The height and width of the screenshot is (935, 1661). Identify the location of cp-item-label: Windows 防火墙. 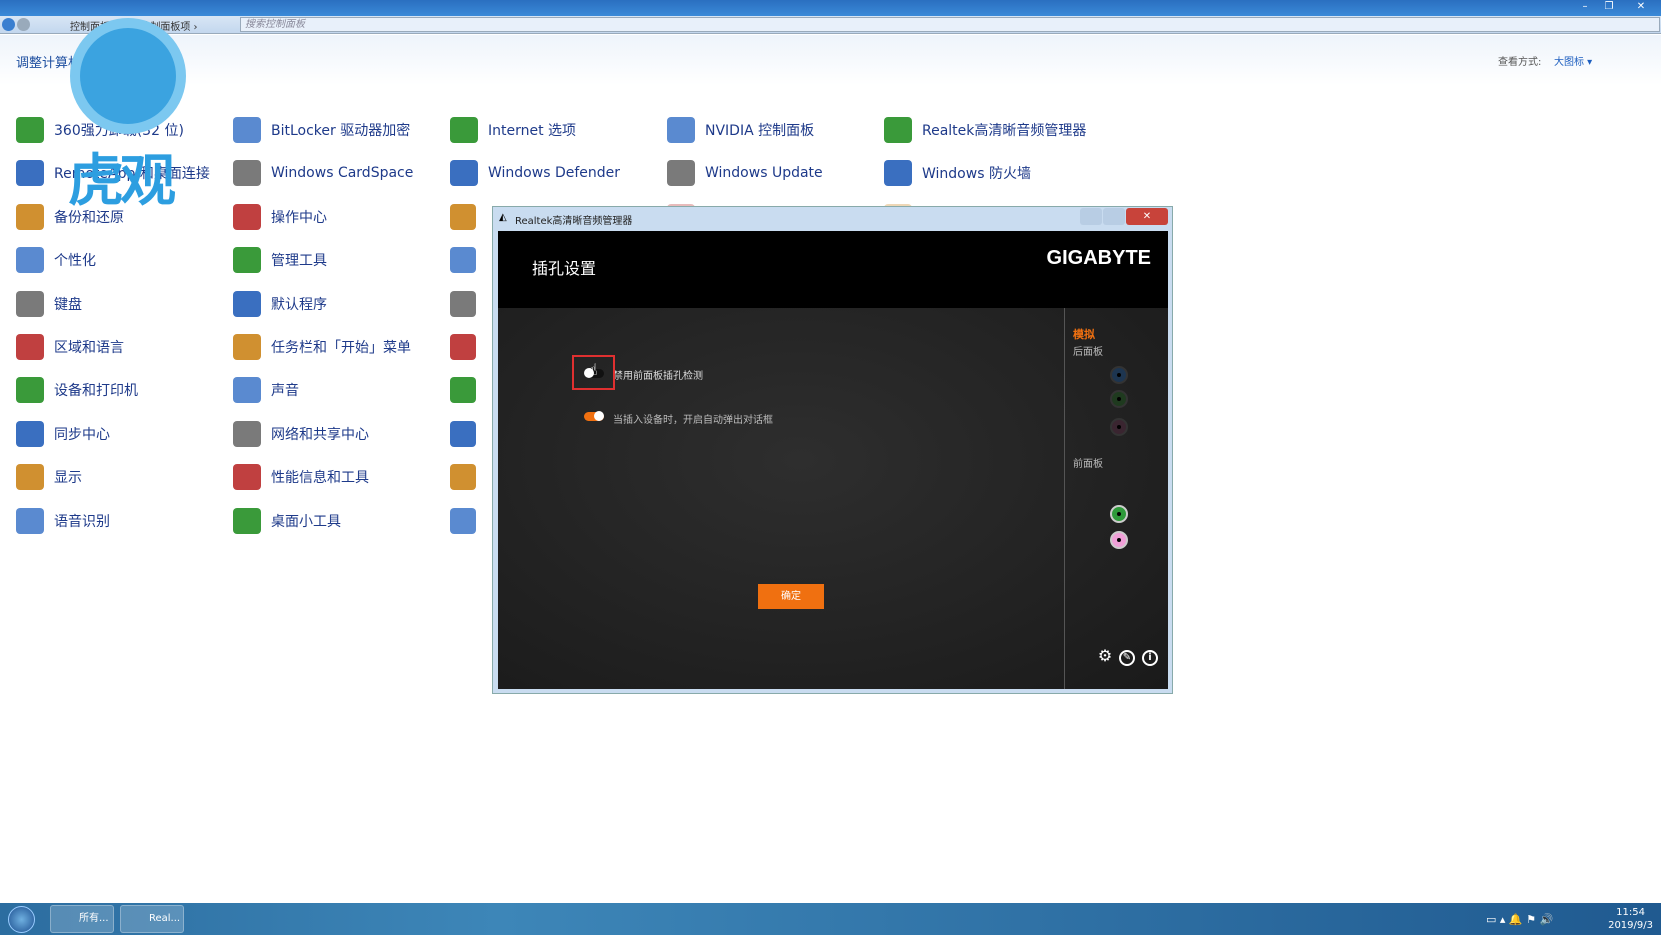
(976, 174).